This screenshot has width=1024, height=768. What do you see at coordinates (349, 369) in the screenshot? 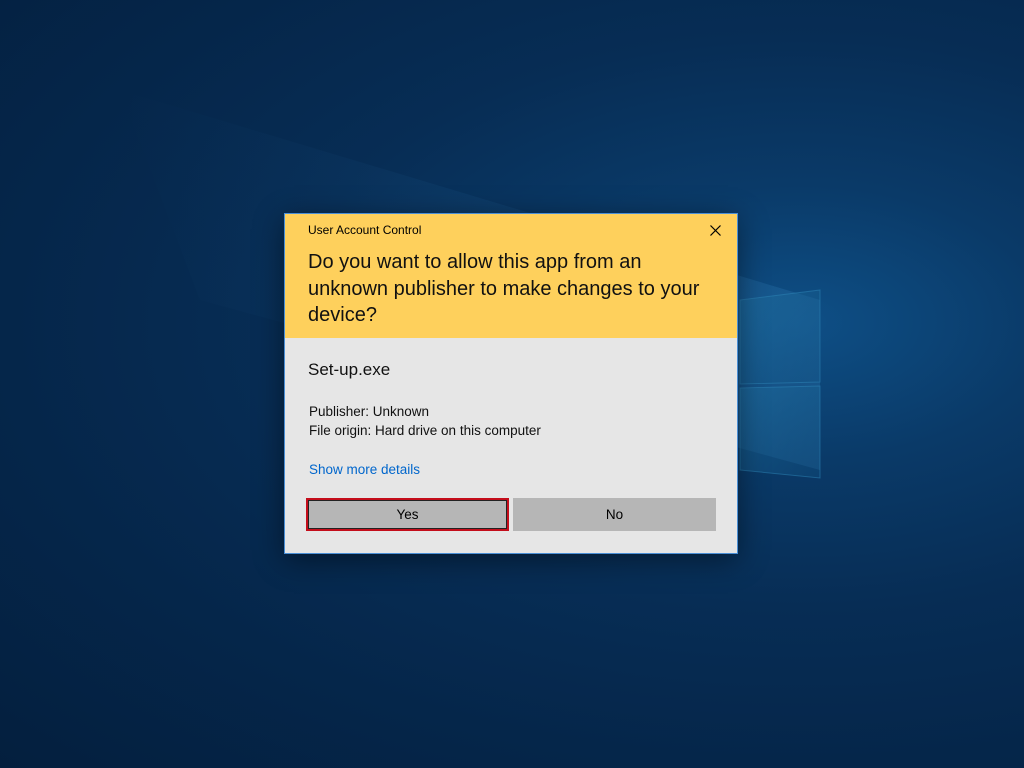
I see `app-name: Set-up.exe` at bounding box center [349, 369].